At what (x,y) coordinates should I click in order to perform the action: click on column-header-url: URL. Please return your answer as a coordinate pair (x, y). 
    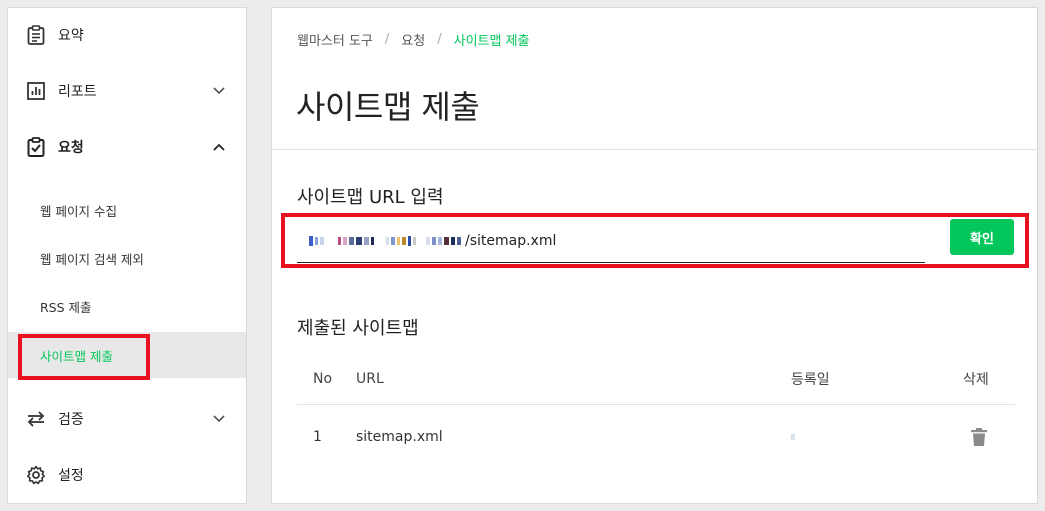
    Looking at the image, I should click on (370, 378).